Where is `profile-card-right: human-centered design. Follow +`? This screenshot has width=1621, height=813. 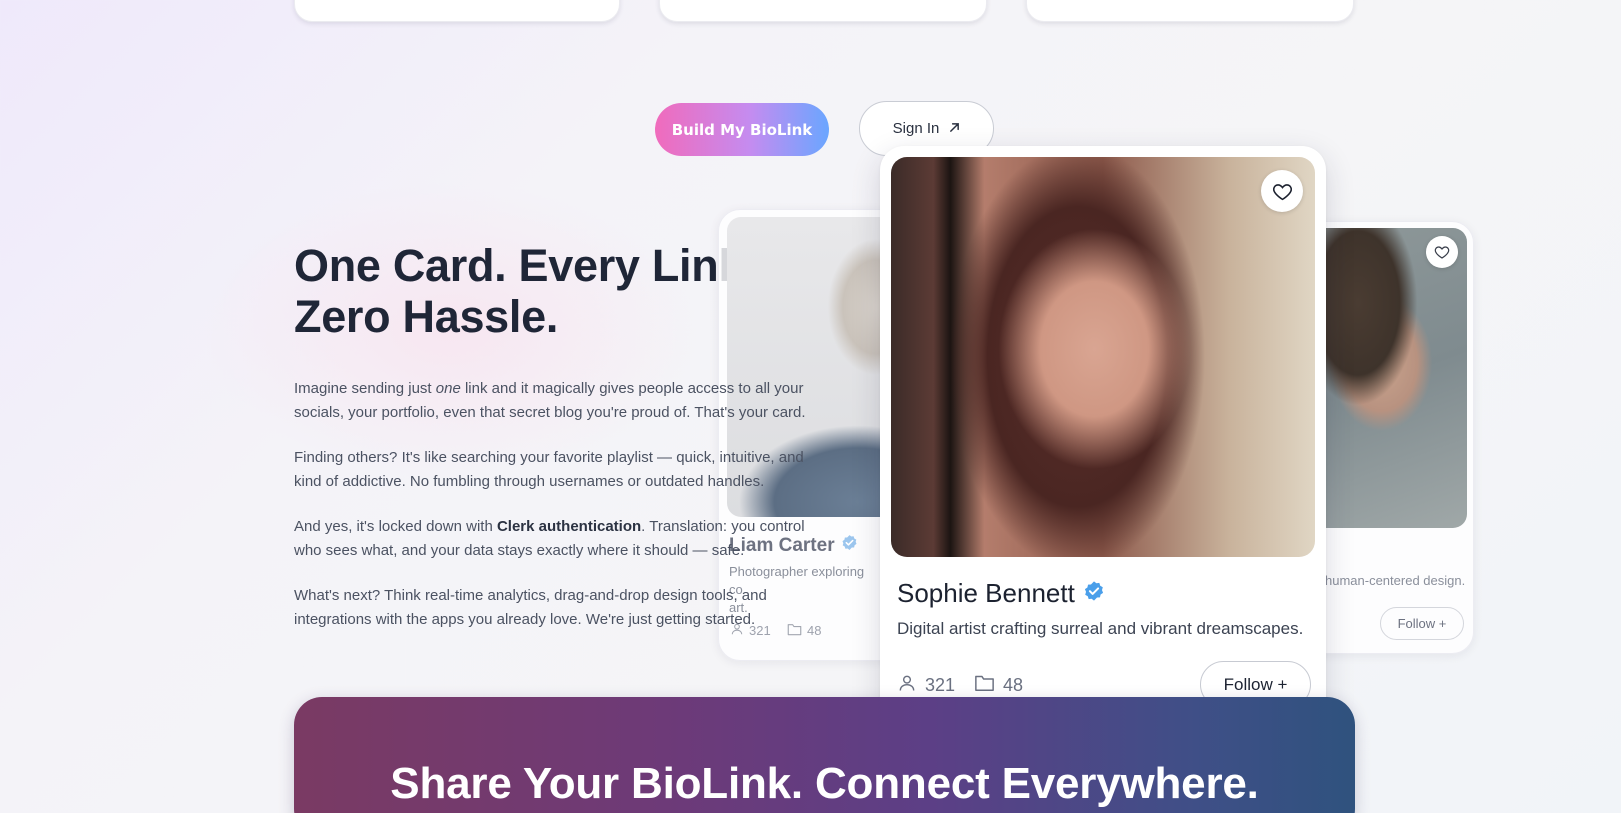
profile-card-right: human-centered design. Follow + is located at coordinates (1387, 437).